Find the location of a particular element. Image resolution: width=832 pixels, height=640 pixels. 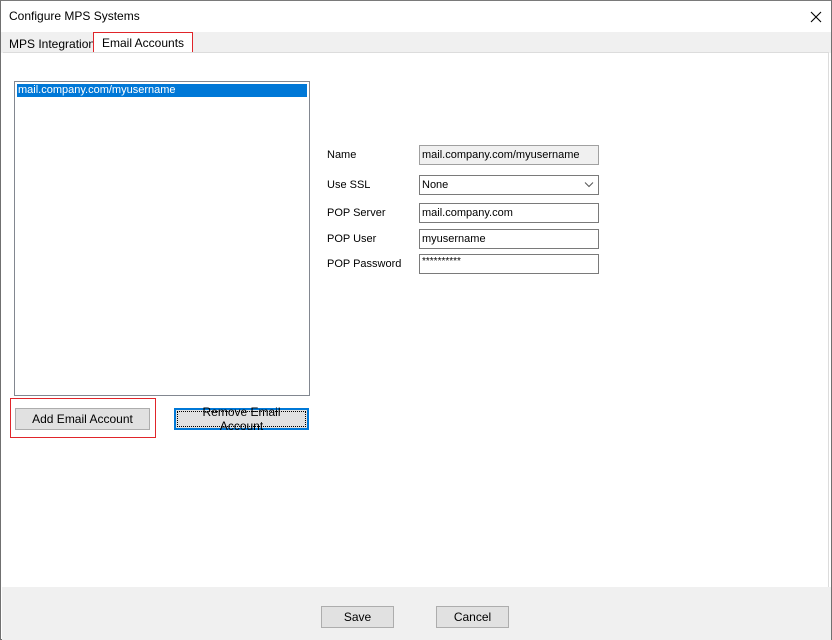

use-ssl-value: None is located at coordinates (435, 185).